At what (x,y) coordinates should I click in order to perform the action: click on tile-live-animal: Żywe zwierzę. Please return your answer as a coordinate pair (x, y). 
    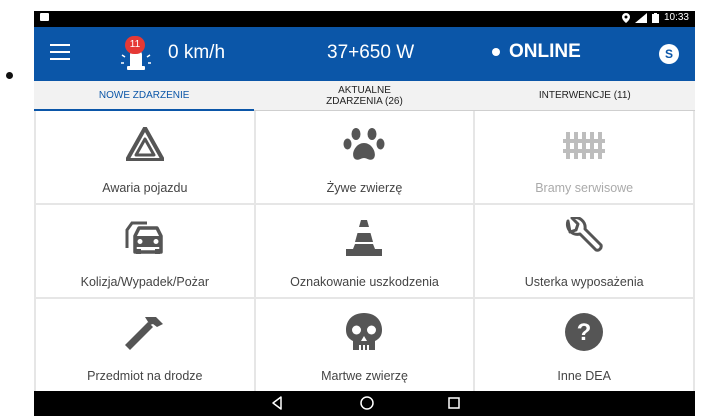
    Looking at the image, I should click on (364, 157).